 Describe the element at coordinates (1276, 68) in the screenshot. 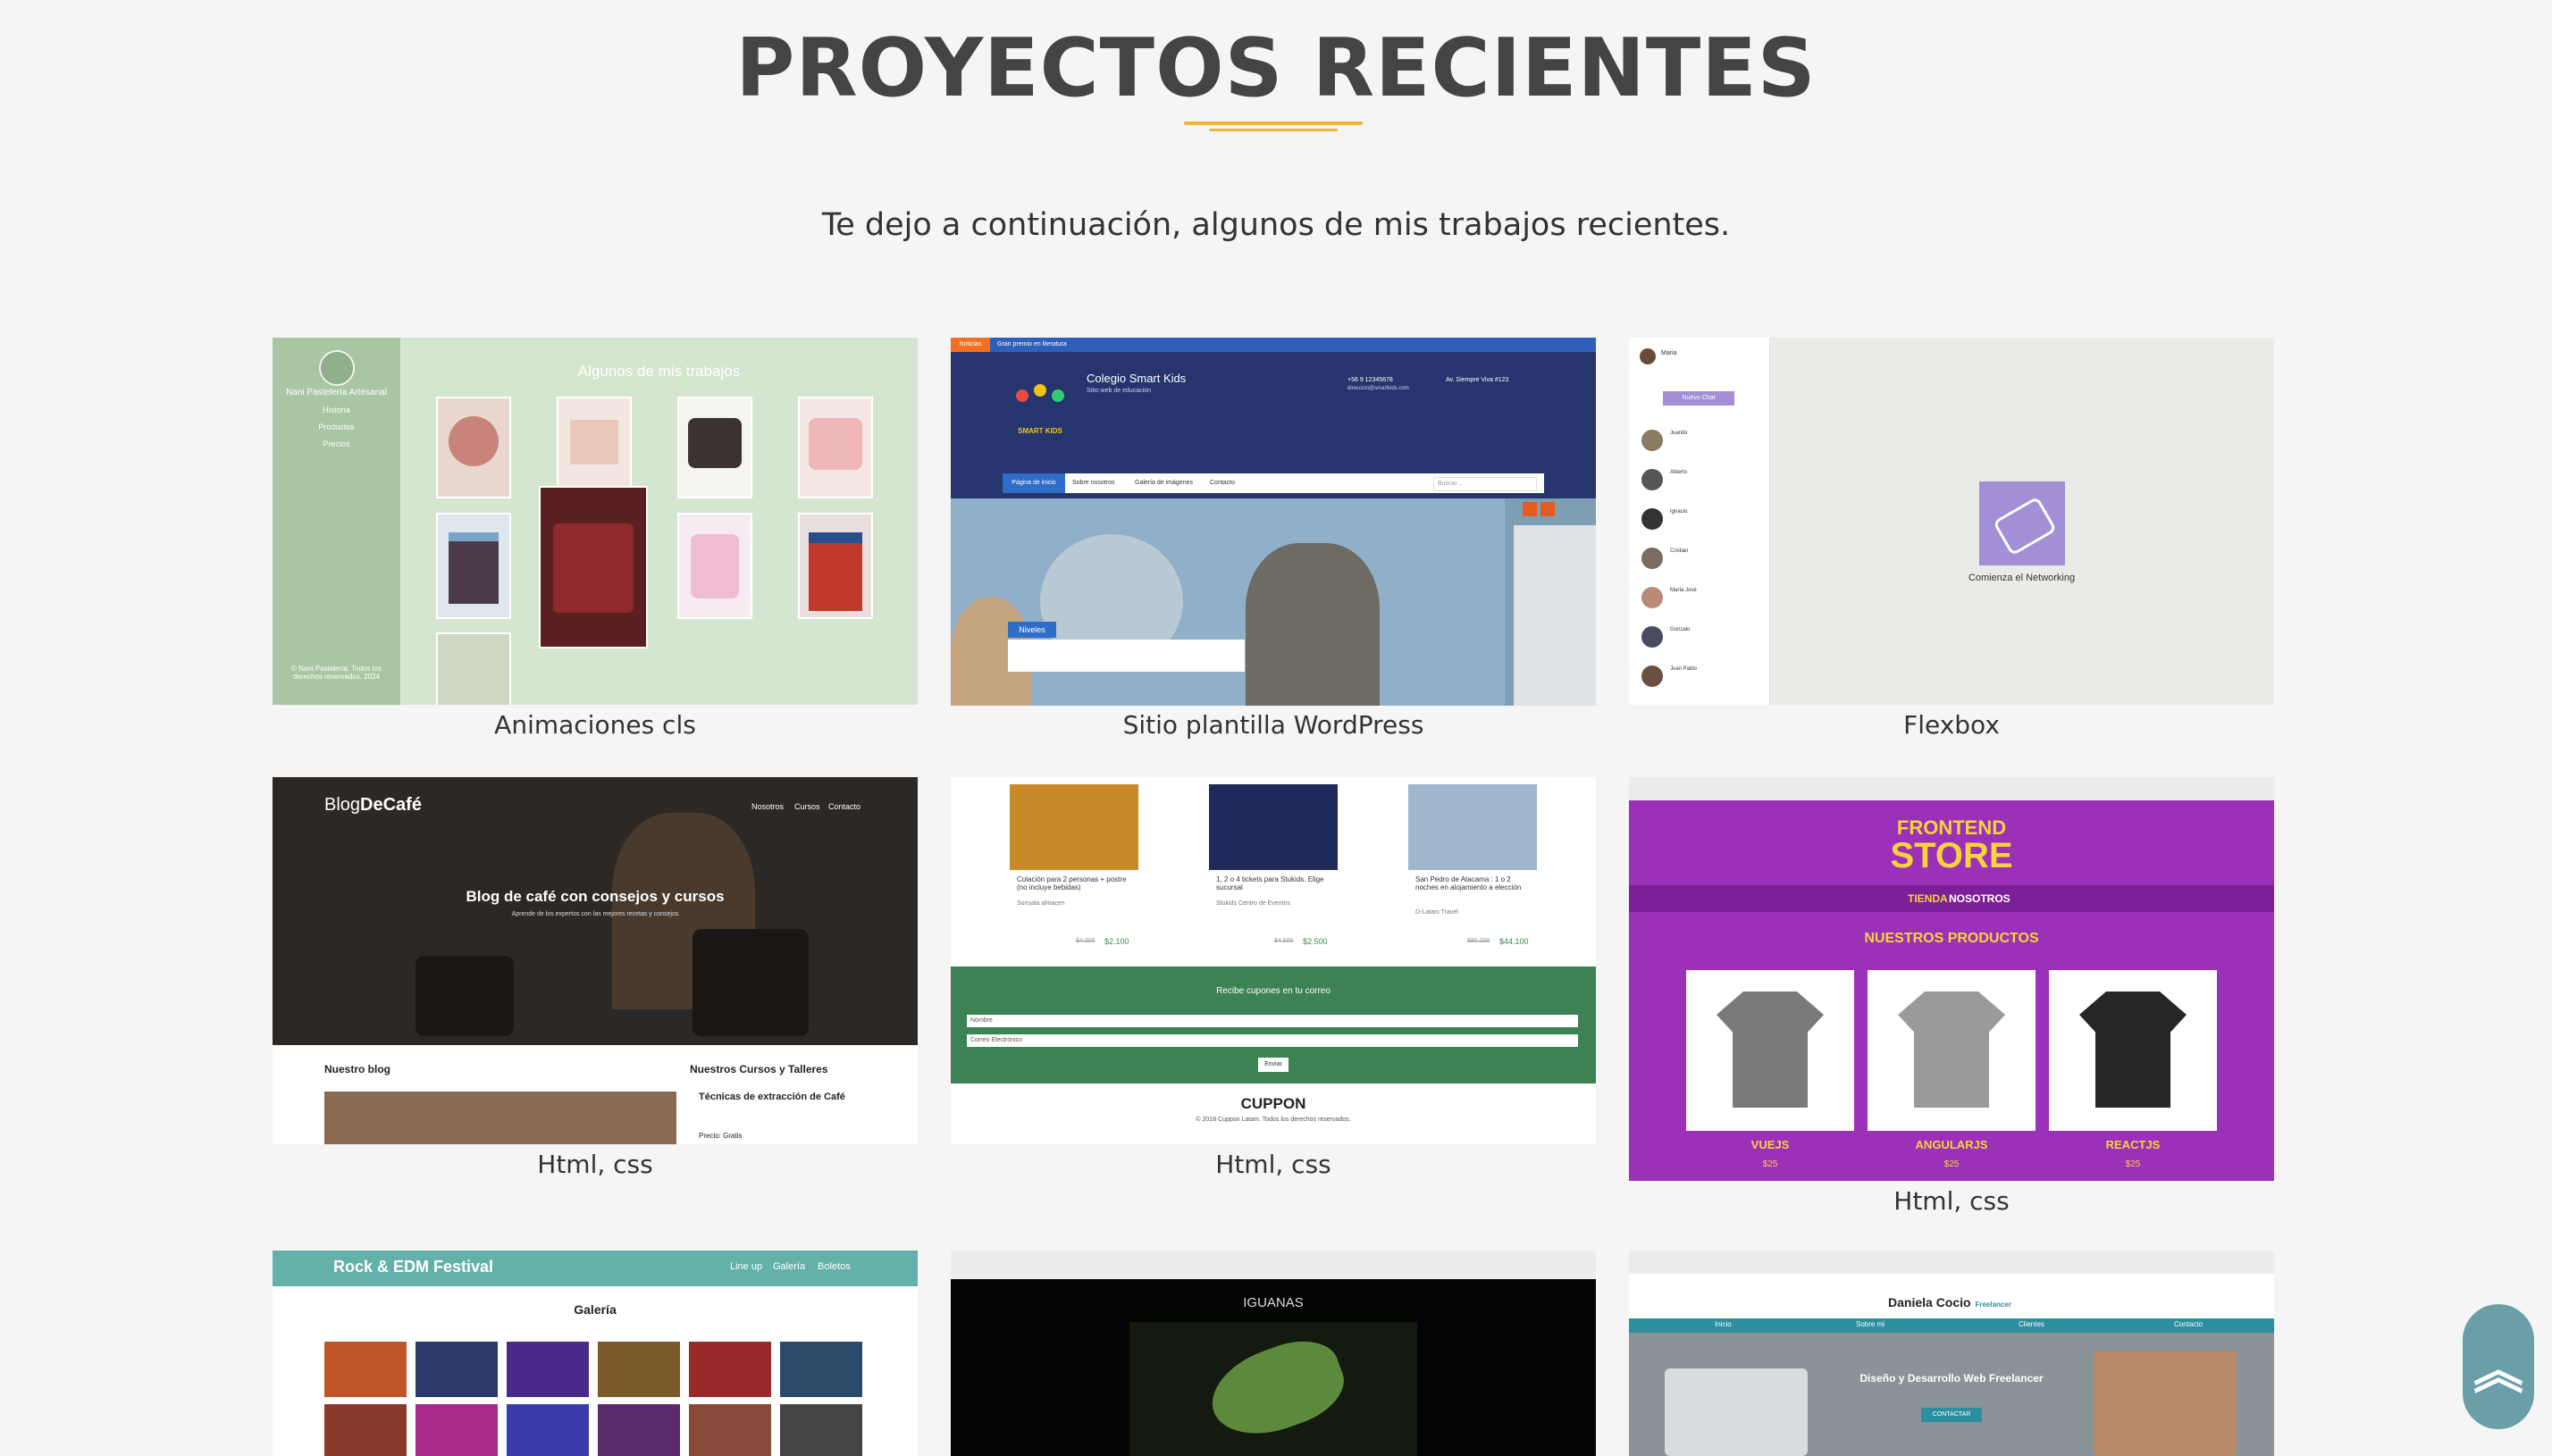

I see `page-title: PROYECTOS RECIENTES` at that location.